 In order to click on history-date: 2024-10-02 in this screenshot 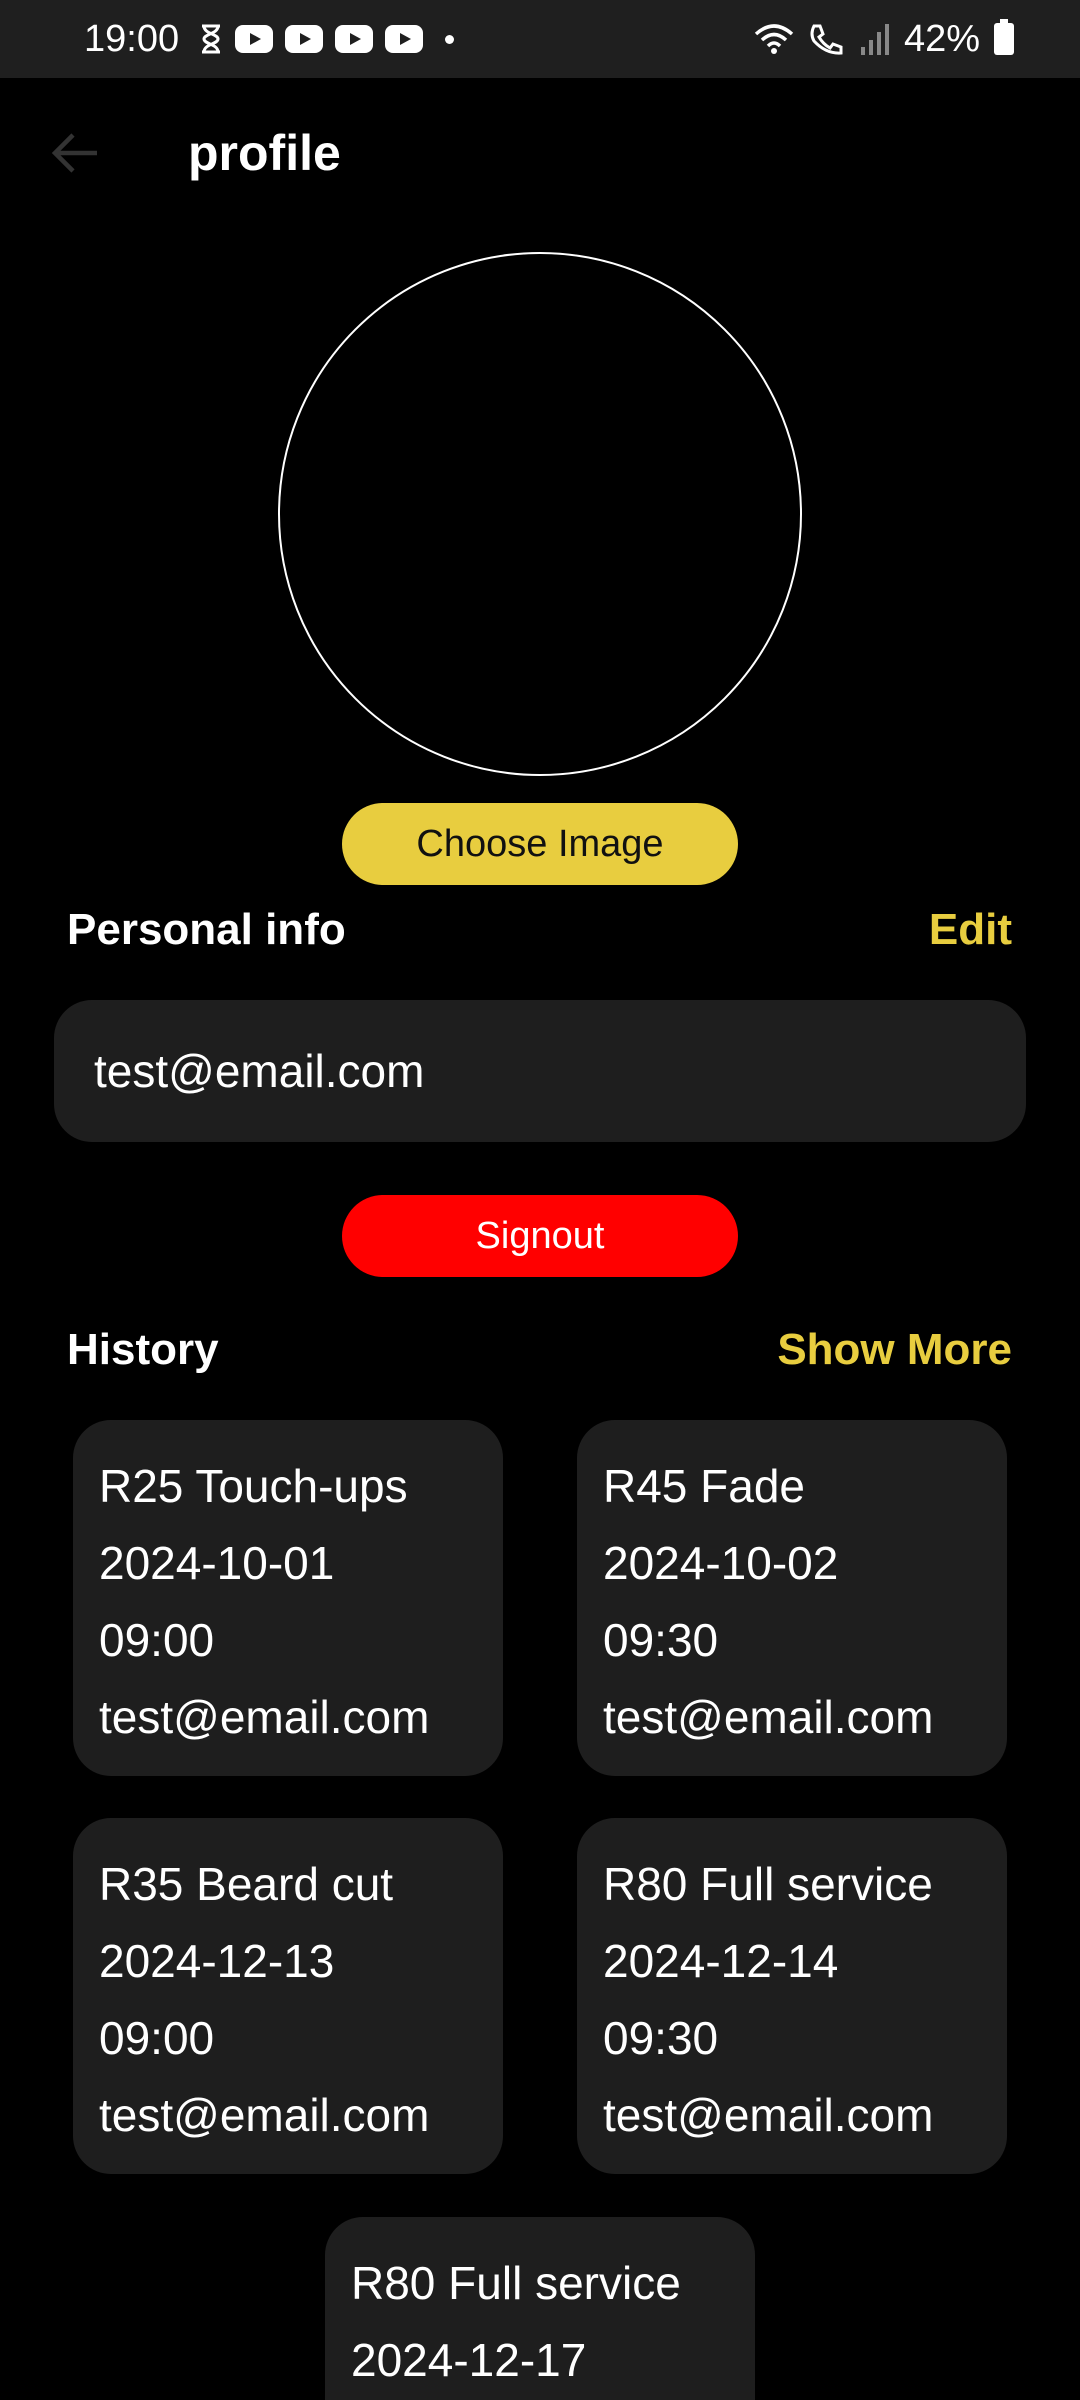, I will do `click(721, 1563)`.